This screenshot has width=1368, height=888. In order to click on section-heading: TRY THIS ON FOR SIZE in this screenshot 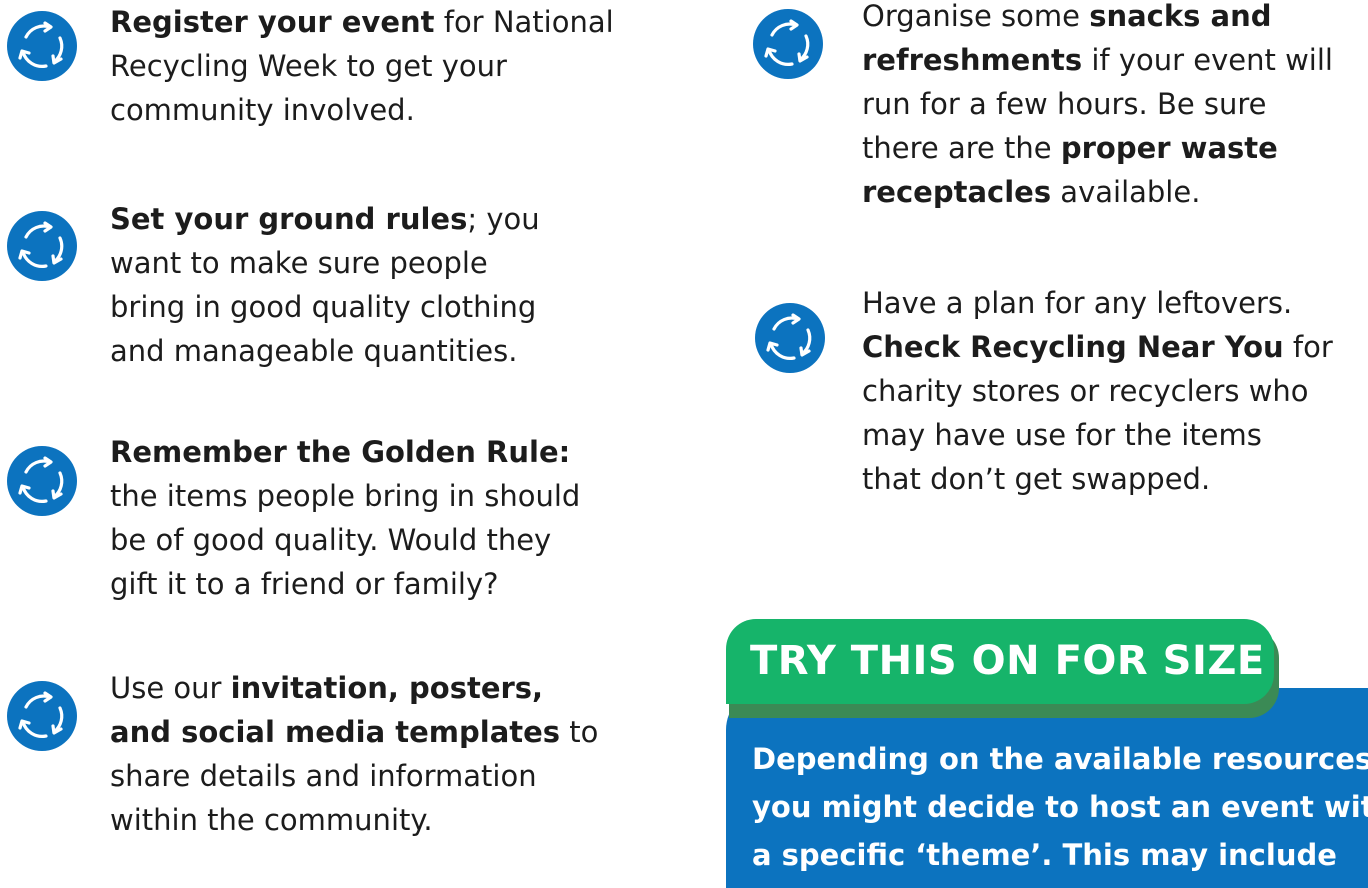, I will do `click(1000, 661)`.